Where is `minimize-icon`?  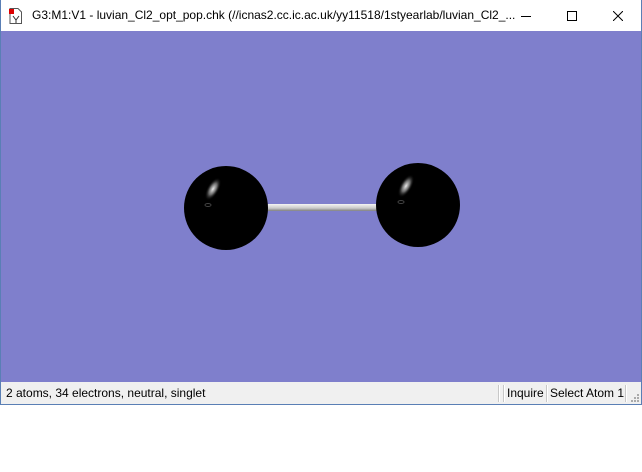 minimize-icon is located at coordinates (526, 16).